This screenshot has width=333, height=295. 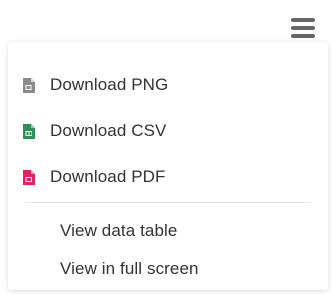 I want to click on download-png-item: Download PNG, so click(x=168, y=85).